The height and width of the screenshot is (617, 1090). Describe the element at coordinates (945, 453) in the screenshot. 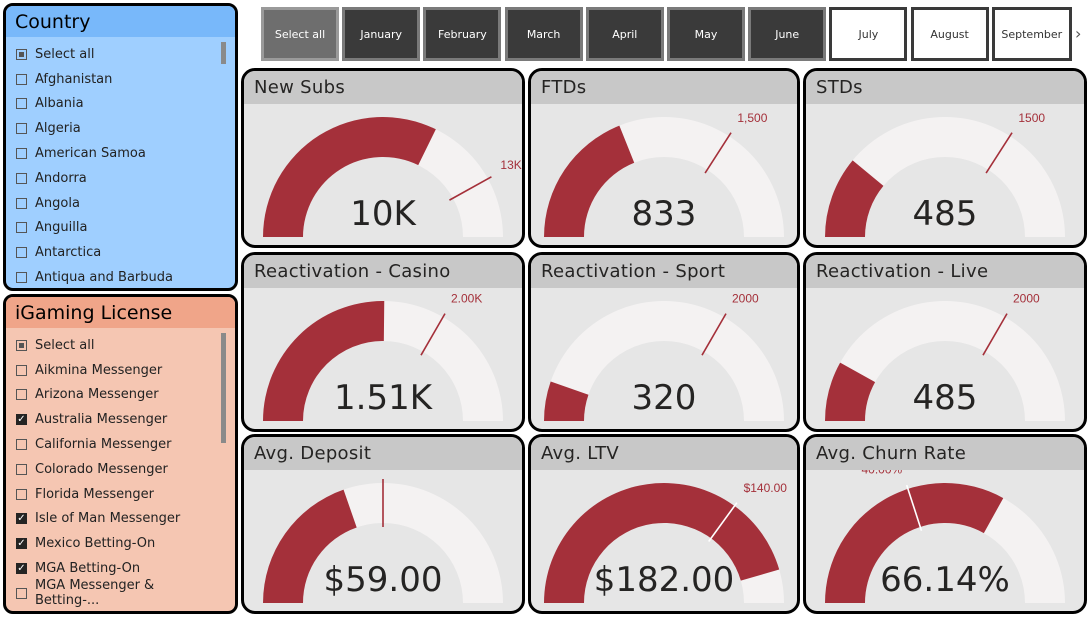

I see `kpi-card-title: Avg. Churn Rate` at that location.